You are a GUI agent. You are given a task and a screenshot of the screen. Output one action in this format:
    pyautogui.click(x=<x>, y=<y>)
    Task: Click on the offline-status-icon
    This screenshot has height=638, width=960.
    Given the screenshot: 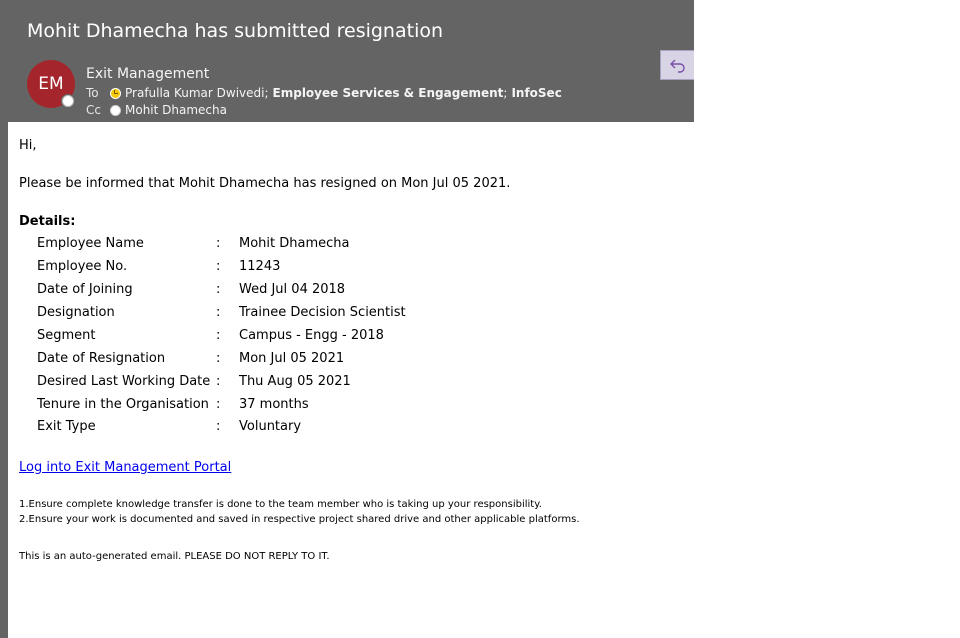 What is the action you would take?
    pyautogui.click(x=115, y=110)
    